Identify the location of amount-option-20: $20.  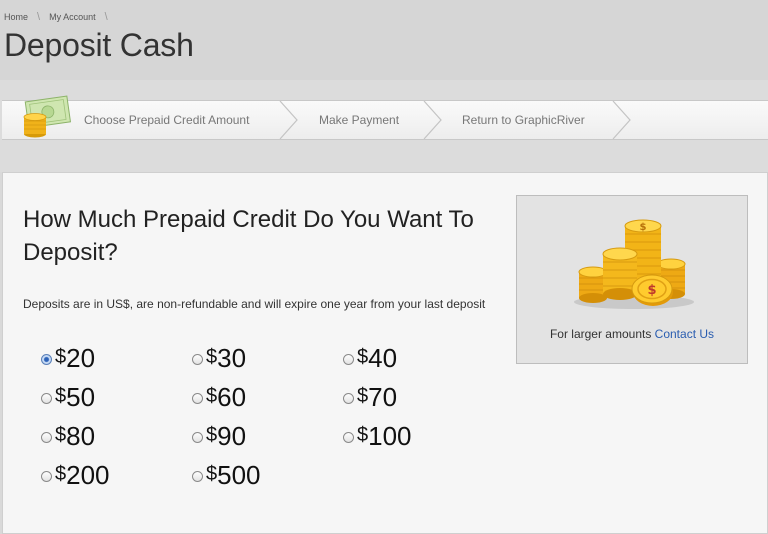
(68, 359).